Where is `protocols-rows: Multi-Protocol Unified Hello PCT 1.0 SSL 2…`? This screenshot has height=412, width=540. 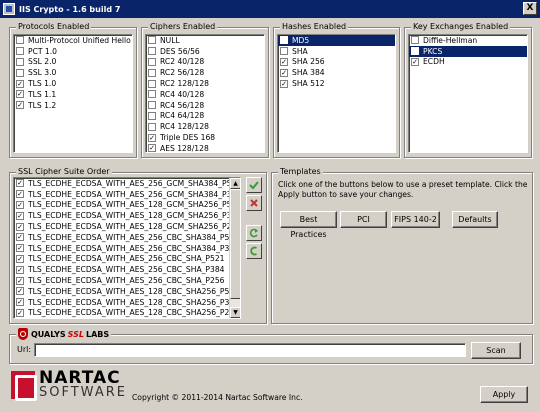
protocols-rows: Multi-Protocol Unified Hello PCT 1.0 SSL 2… is located at coordinates (73, 73).